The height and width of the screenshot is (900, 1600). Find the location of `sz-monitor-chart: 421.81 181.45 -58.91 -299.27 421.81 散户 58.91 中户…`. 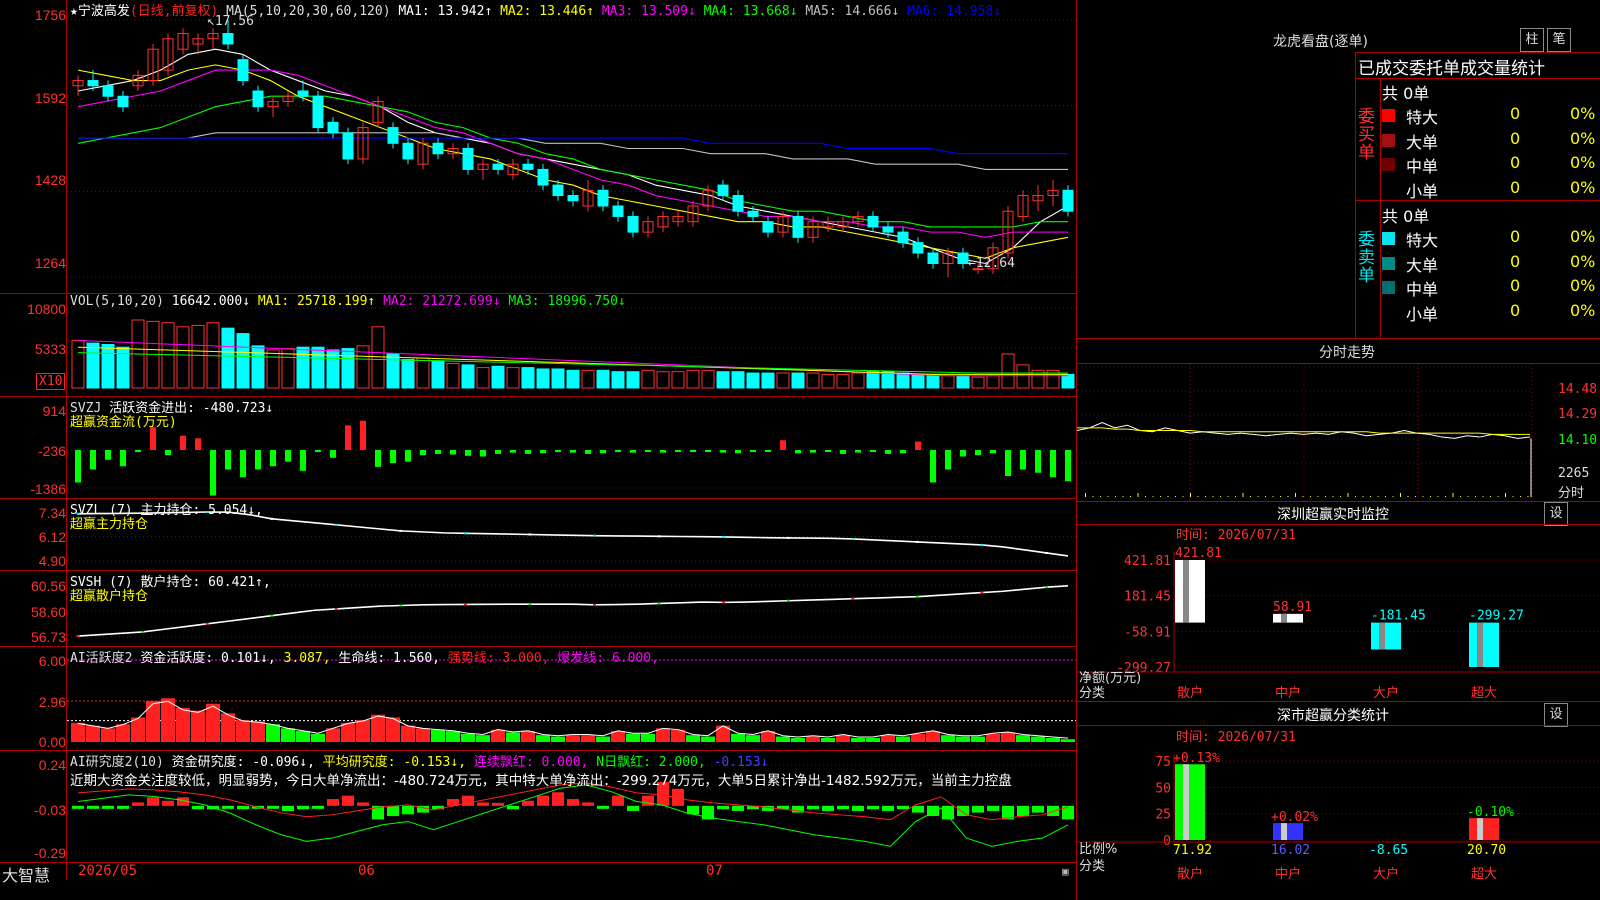

sz-monitor-chart: 421.81 181.45 -58.91 -299.27 421.81 散户 58.91 中户… is located at coordinates (1338, 601).